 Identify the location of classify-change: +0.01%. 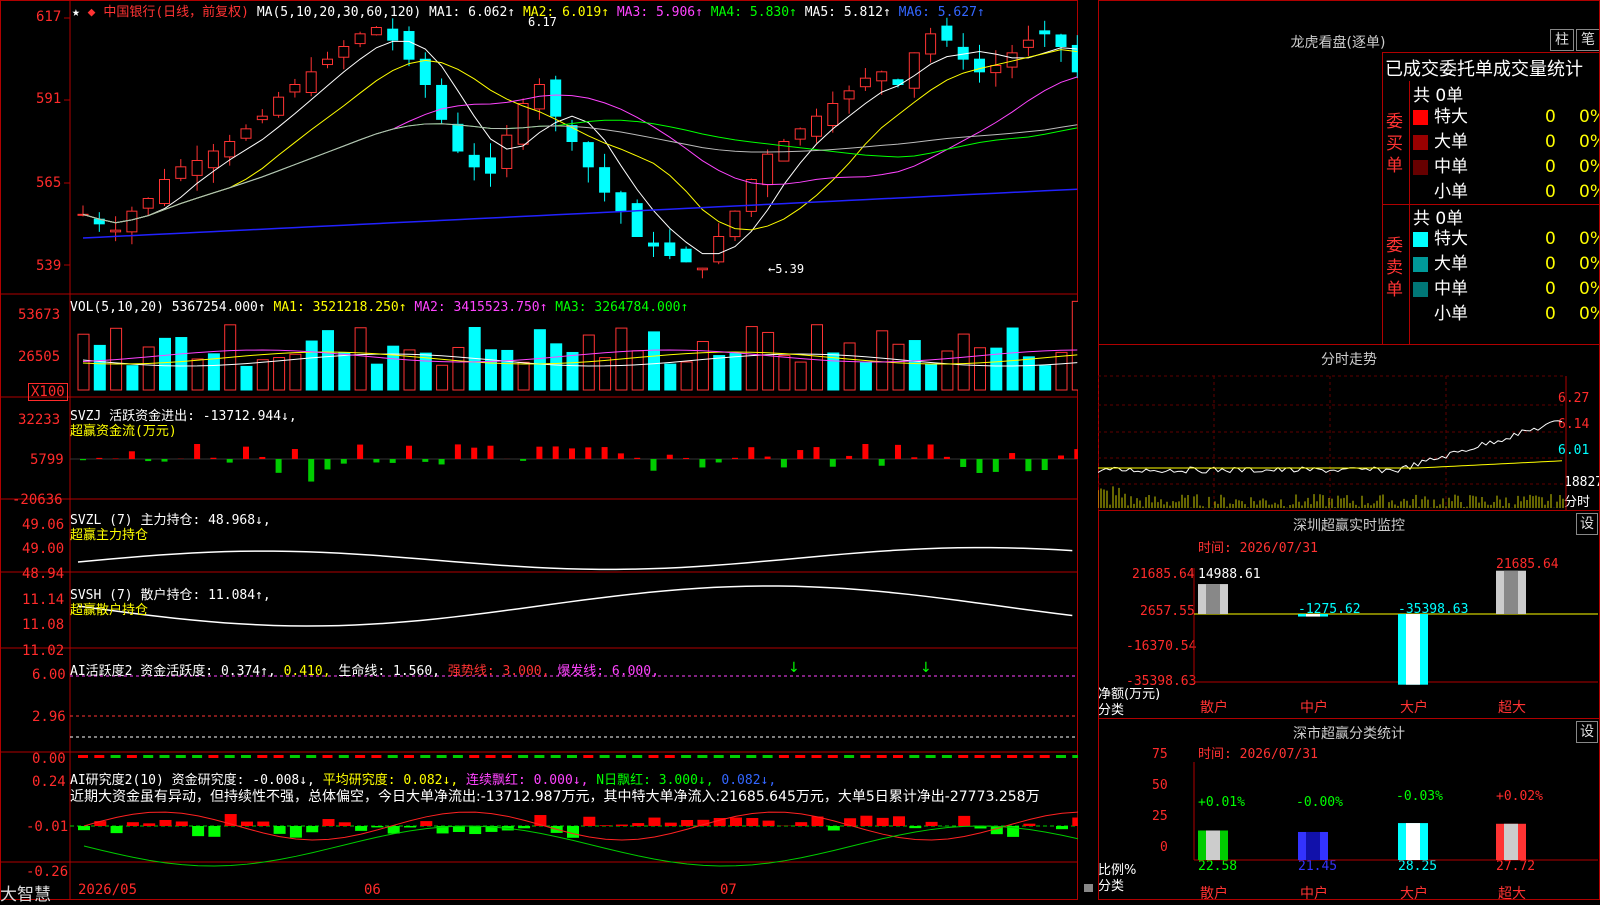
(1221, 802).